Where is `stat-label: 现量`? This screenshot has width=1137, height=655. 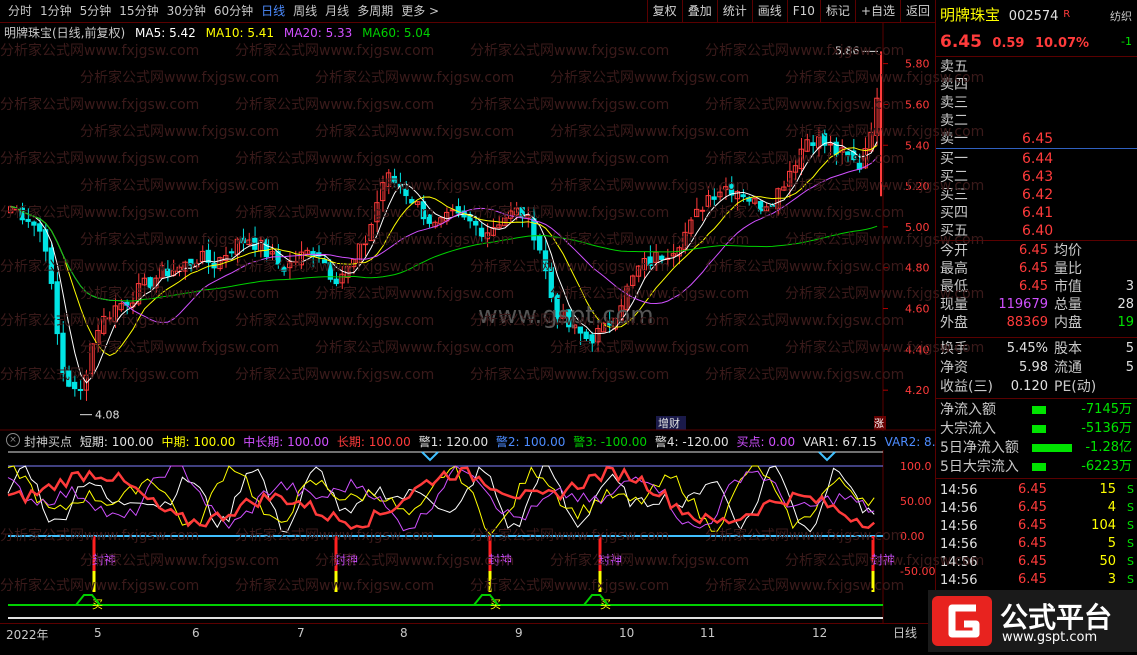 stat-label: 现量 is located at coordinates (954, 305).